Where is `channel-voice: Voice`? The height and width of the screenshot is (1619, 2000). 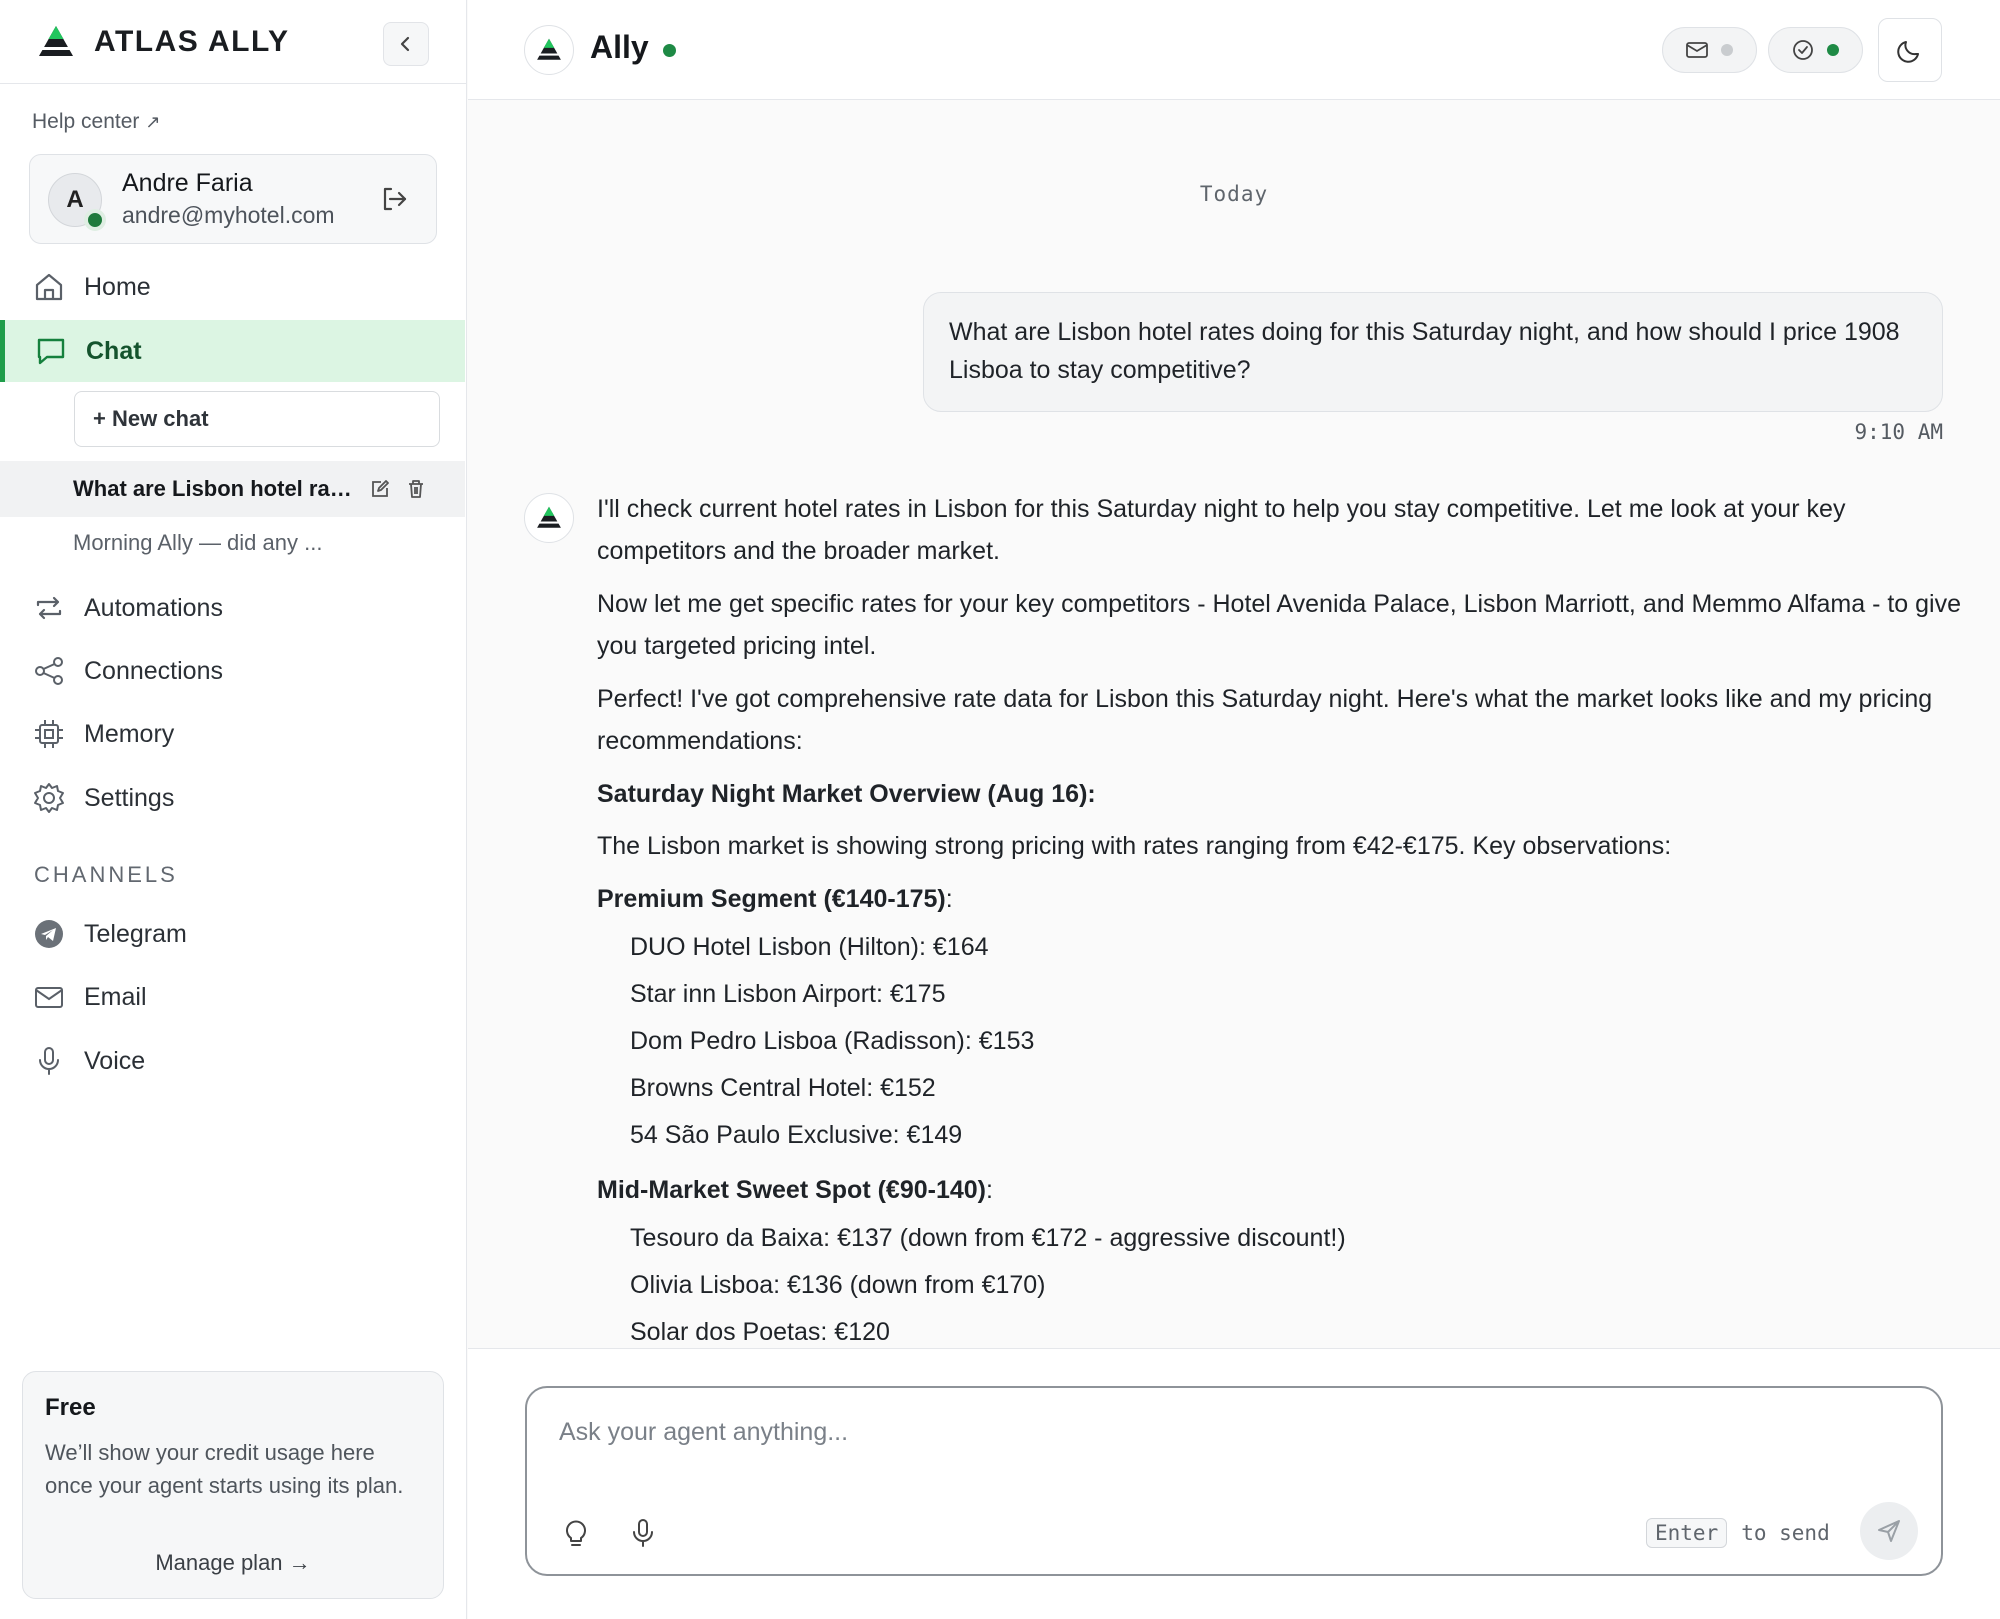 channel-voice: Voice is located at coordinates (232, 1061).